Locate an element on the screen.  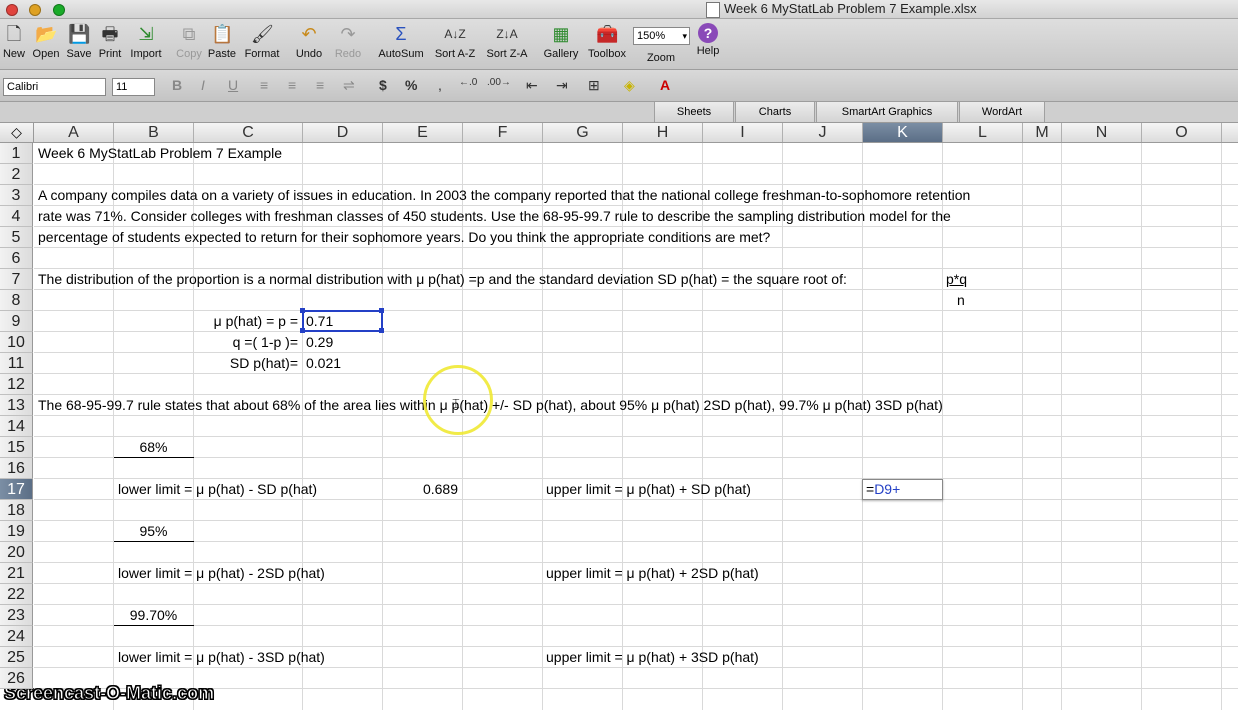
italic-icon: I is located at coordinates (203, 85).